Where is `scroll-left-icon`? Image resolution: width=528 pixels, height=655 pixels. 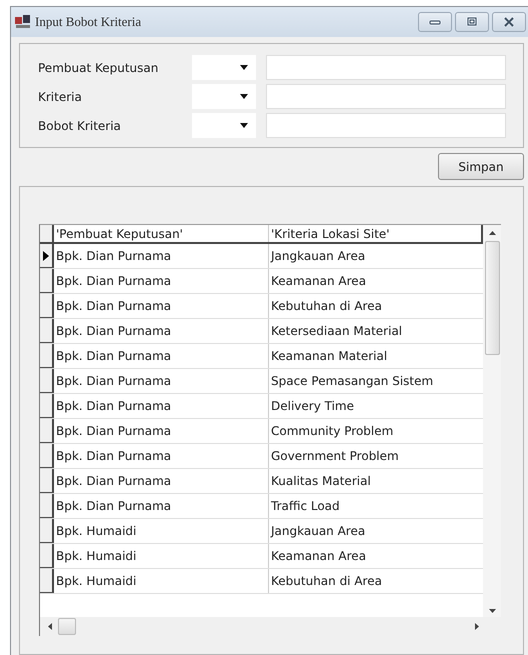
scroll-left-icon is located at coordinates (50, 626).